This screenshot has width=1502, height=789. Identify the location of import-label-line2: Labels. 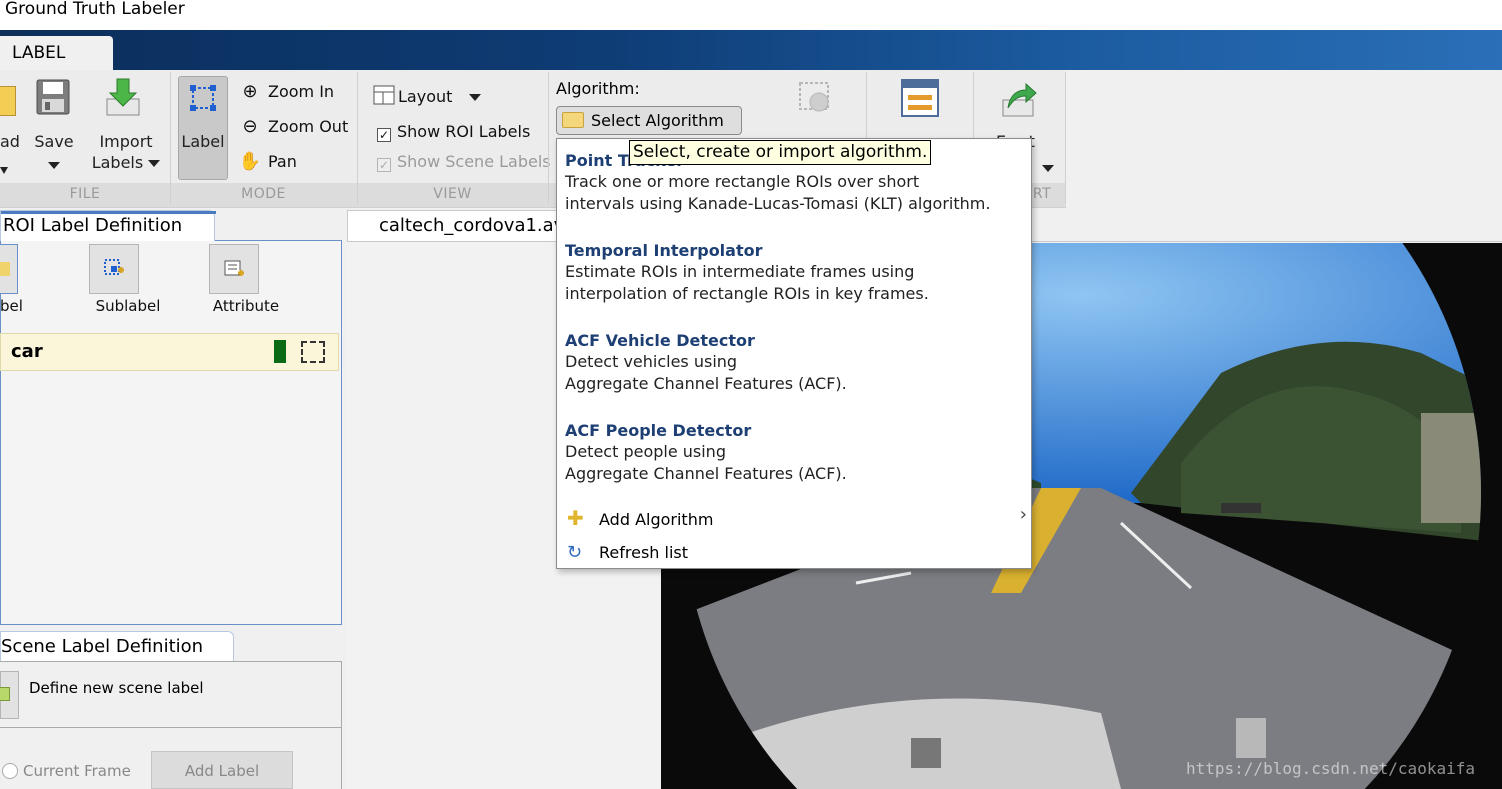
(117, 162).